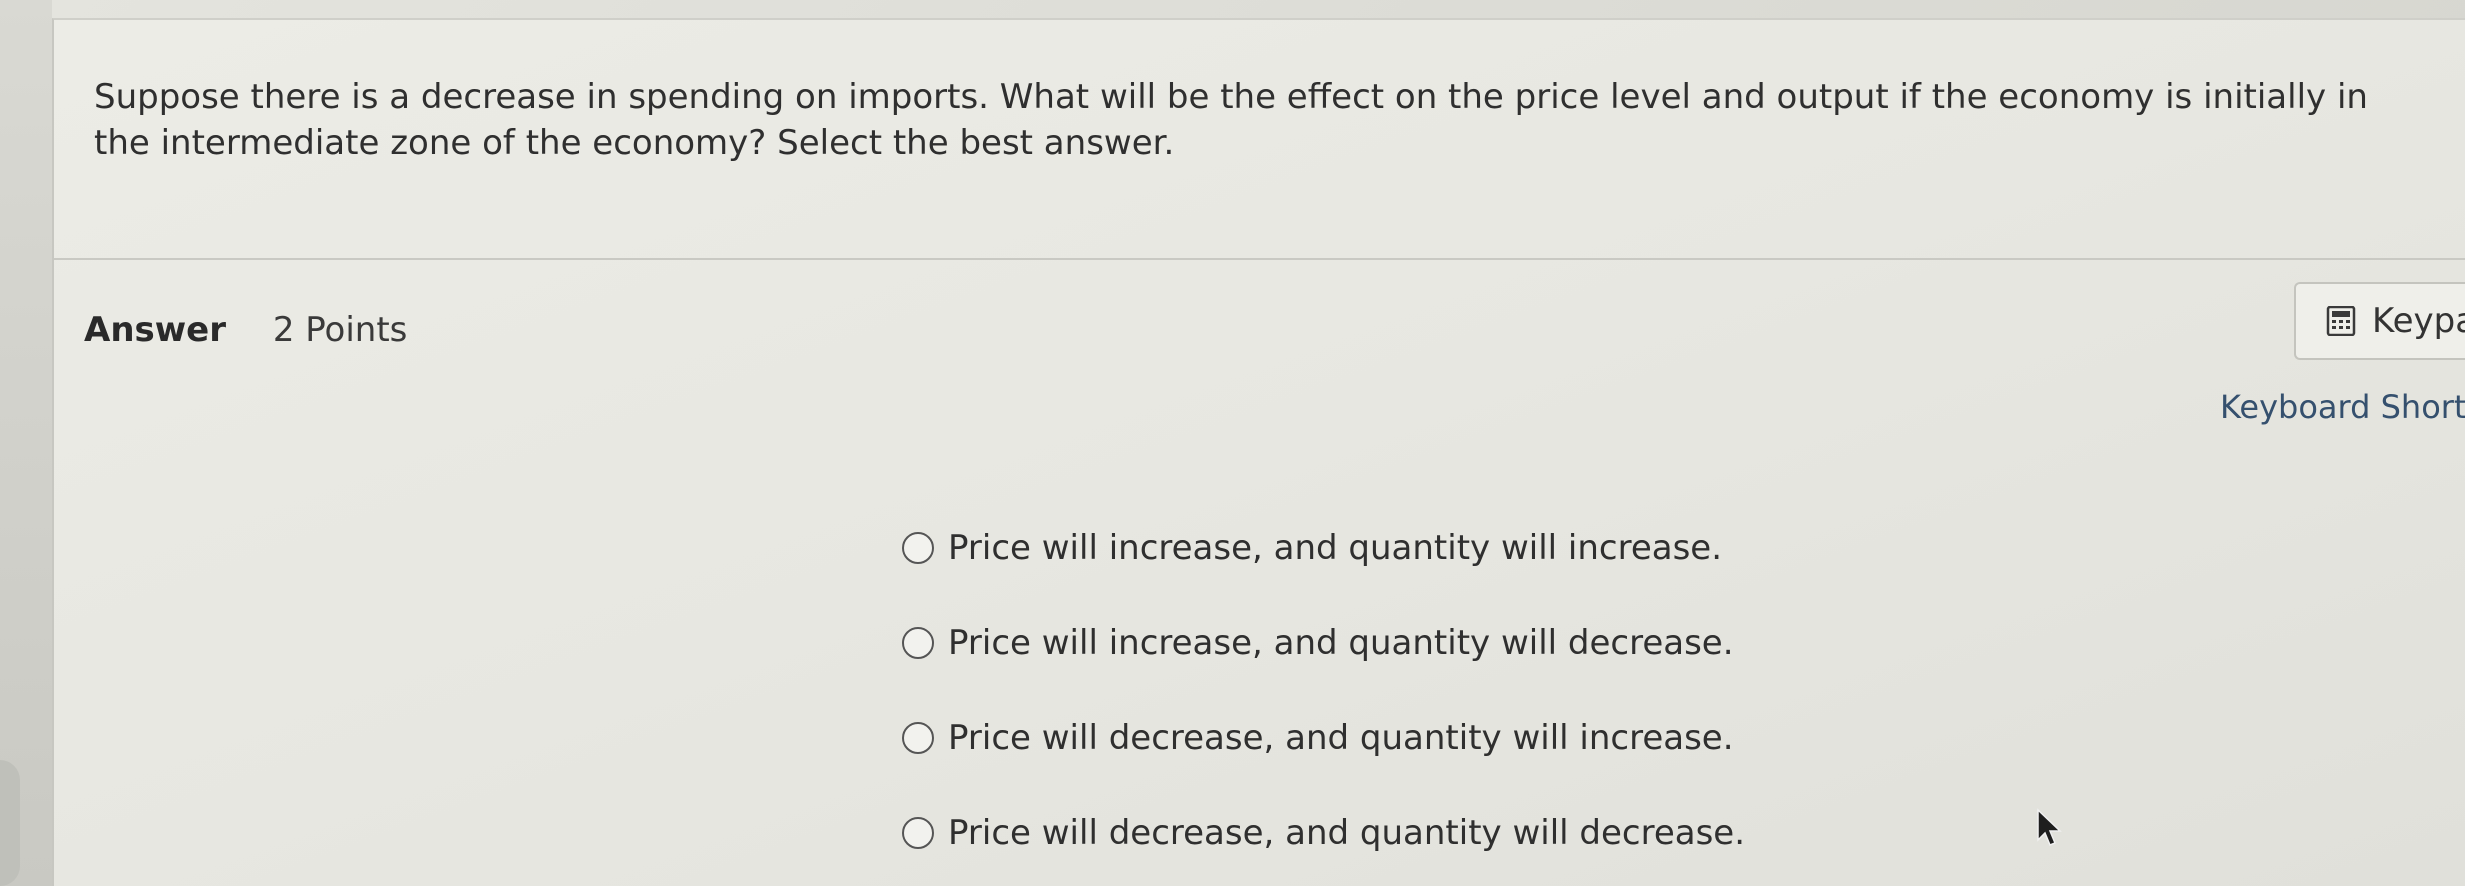 This screenshot has width=2465, height=886. Describe the element at coordinates (10, 823) in the screenshot. I see `gutter-tab` at that location.